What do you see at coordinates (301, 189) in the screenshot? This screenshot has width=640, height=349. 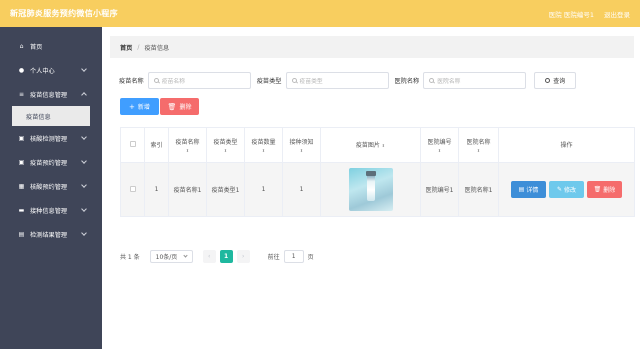 I see `cell-vaccination-notice: 1` at bounding box center [301, 189].